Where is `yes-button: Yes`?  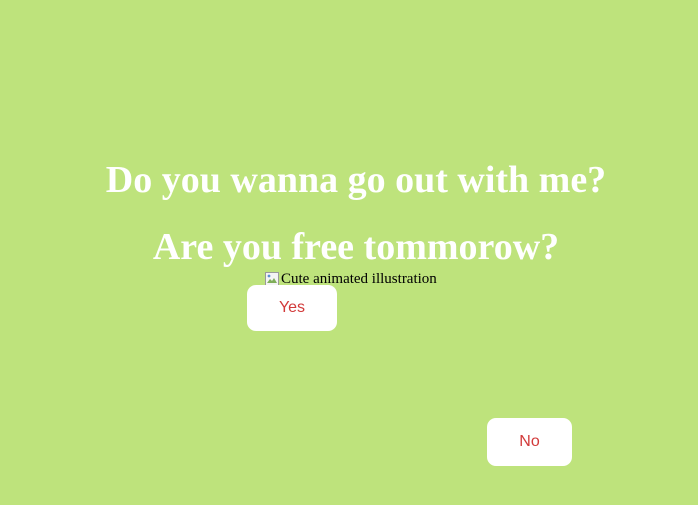
yes-button: Yes is located at coordinates (292, 308).